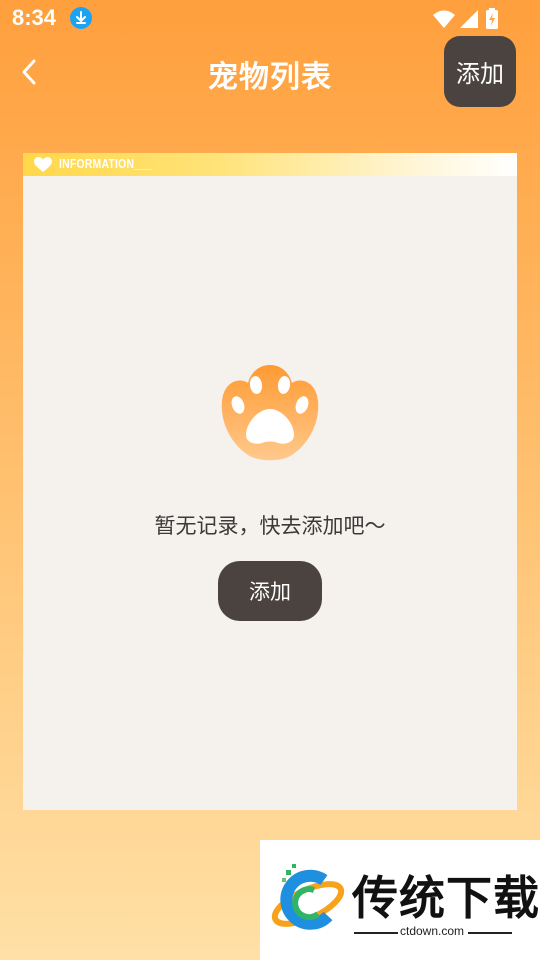 This screenshot has height=960, width=540. I want to click on app-header: 宠物列表 添加, so click(270, 73).